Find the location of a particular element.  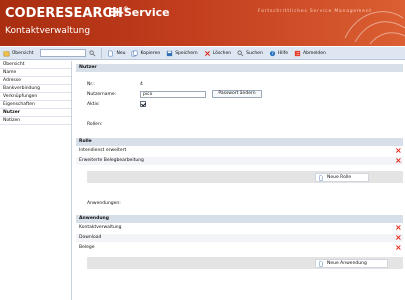

save-button: Speichern is located at coordinates (181, 53).